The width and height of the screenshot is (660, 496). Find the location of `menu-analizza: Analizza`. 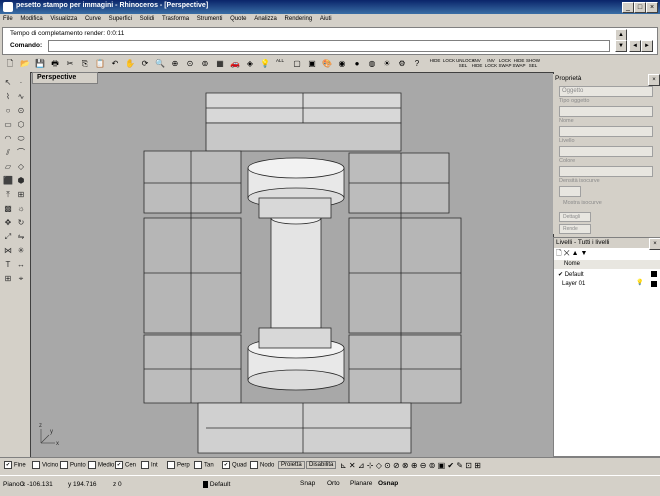

menu-analizza: Analizza is located at coordinates (265, 19).